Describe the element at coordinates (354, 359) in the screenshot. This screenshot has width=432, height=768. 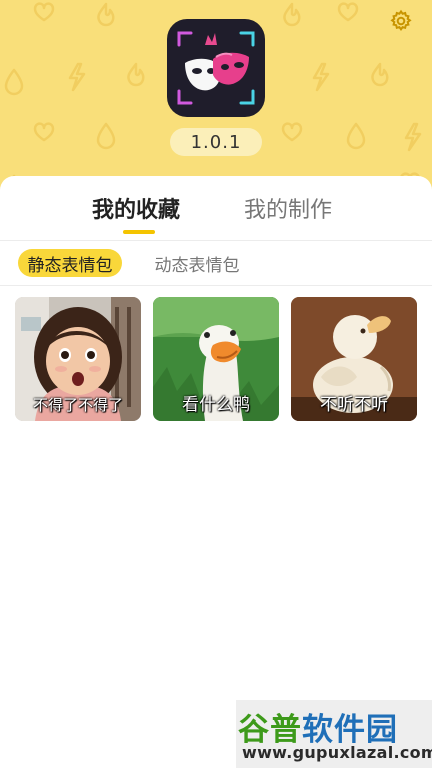
I see `sticker-card: 不听不听` at that location.